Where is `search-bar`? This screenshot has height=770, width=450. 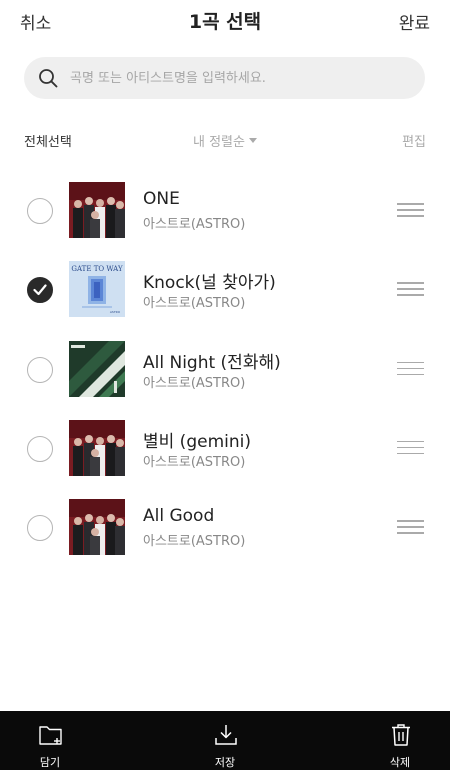
search-bar is located at coordinates (224, 78).